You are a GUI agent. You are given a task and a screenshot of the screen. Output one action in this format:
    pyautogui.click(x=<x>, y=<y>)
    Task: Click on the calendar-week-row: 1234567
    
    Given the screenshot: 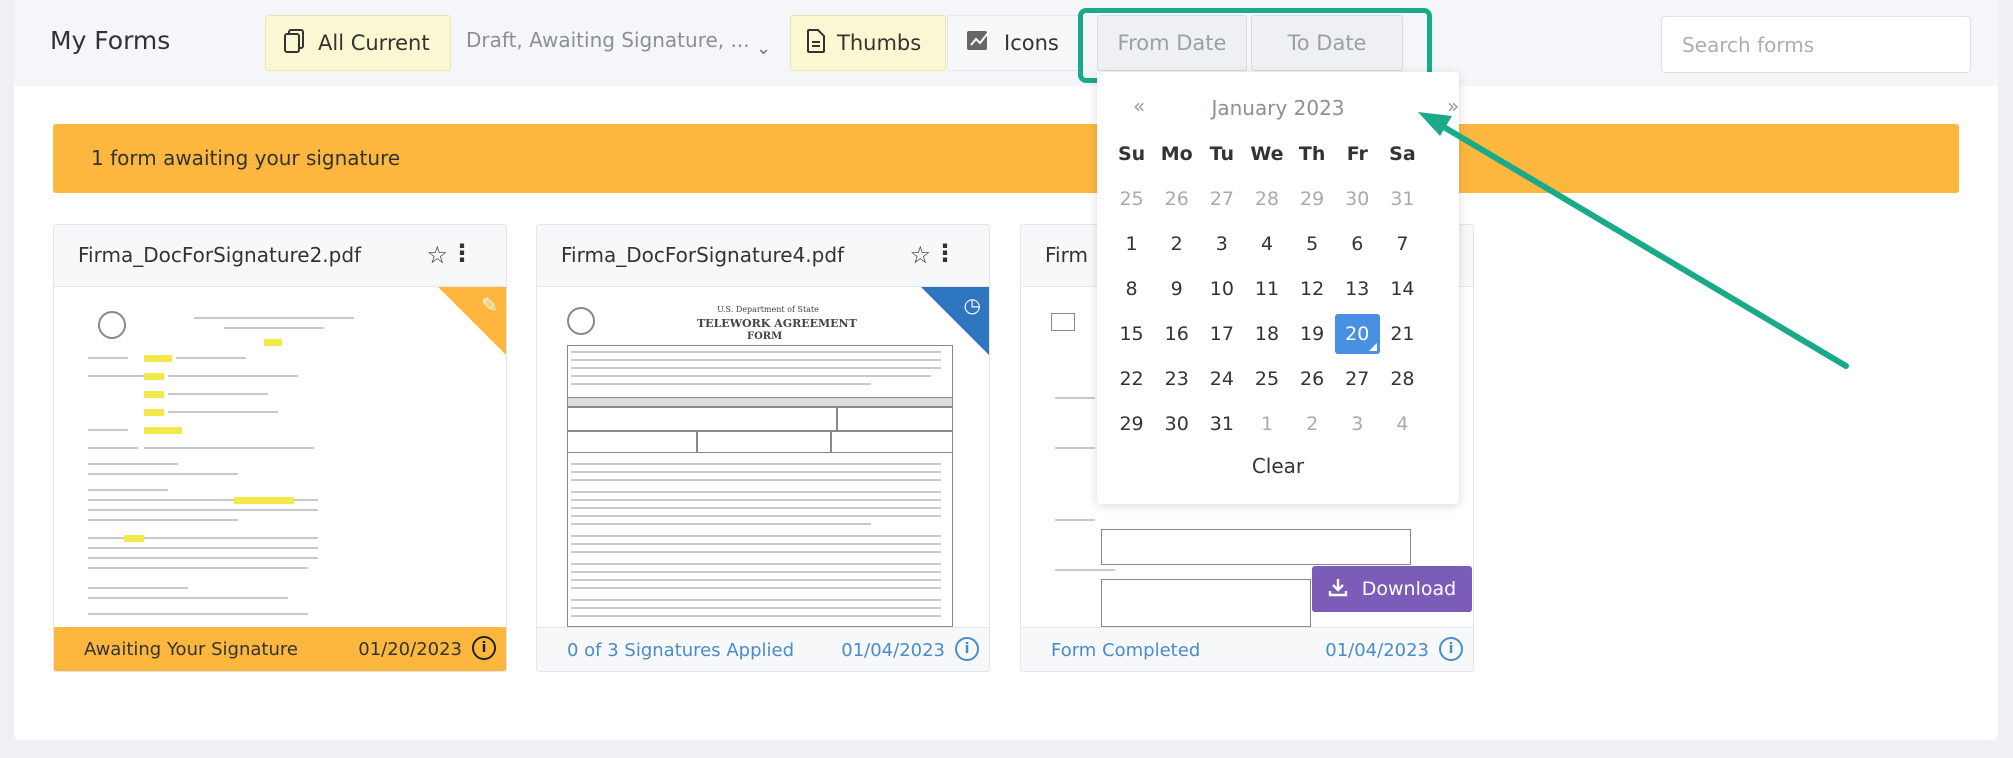 What is the action you would take?
    pyautogui.click(x=1267, y=246)
    